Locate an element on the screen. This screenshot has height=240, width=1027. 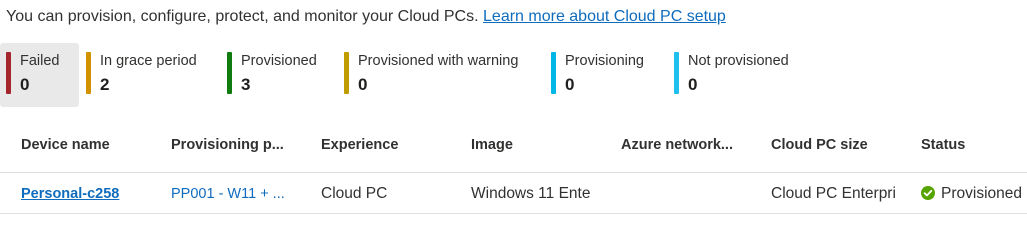
column-cloud-pc-size: Cloud PC size is located at coordinates (819, 145).